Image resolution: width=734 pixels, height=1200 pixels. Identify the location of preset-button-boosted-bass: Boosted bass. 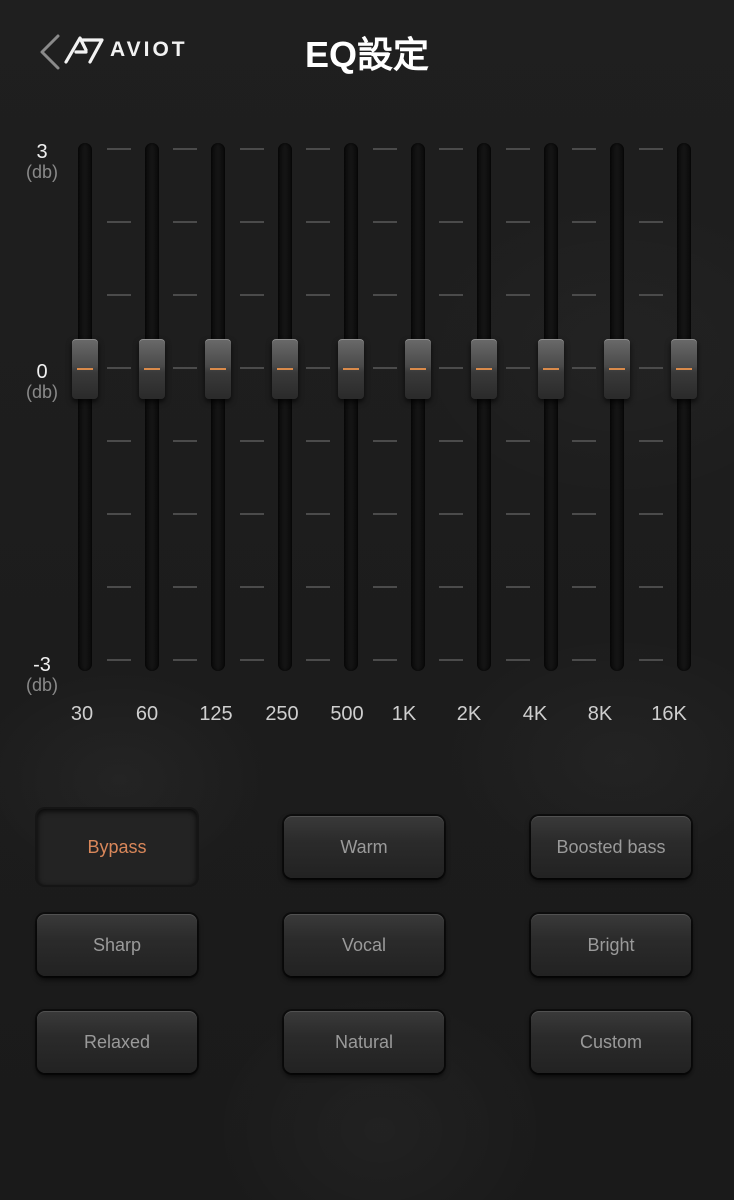
(611, 847).